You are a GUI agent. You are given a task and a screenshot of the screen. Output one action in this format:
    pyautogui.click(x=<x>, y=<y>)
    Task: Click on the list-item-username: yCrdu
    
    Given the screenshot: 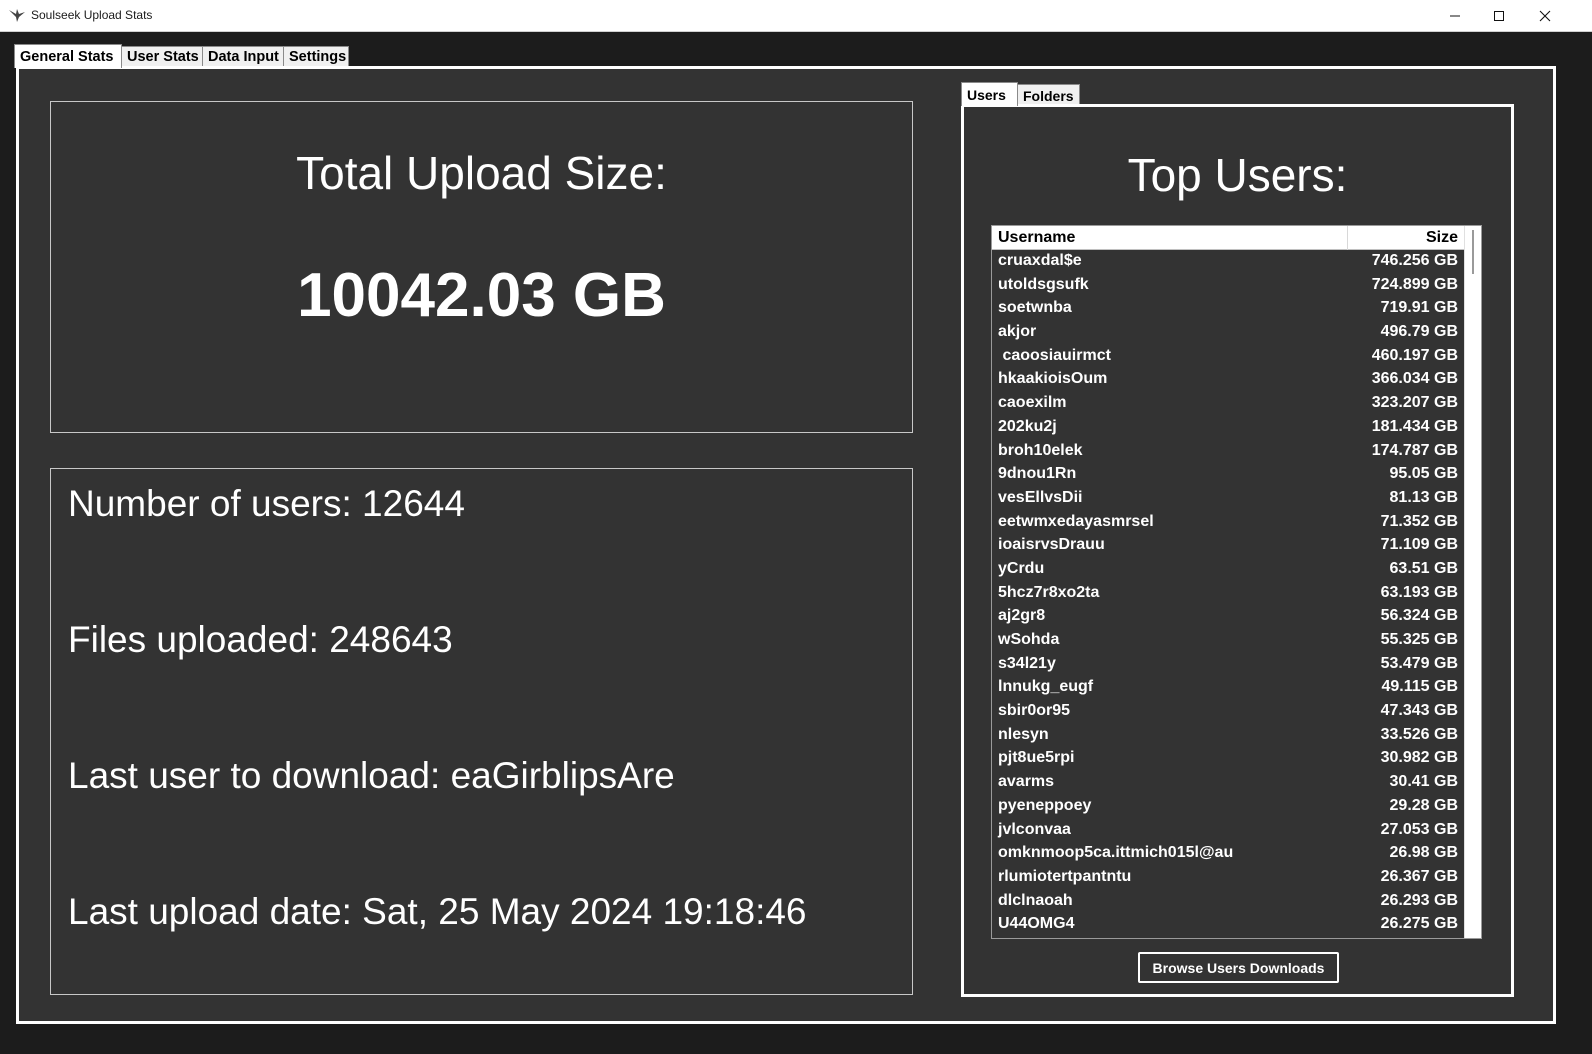 What is the action you would take?
    pyautogui.click(x=1021, y=568)
    